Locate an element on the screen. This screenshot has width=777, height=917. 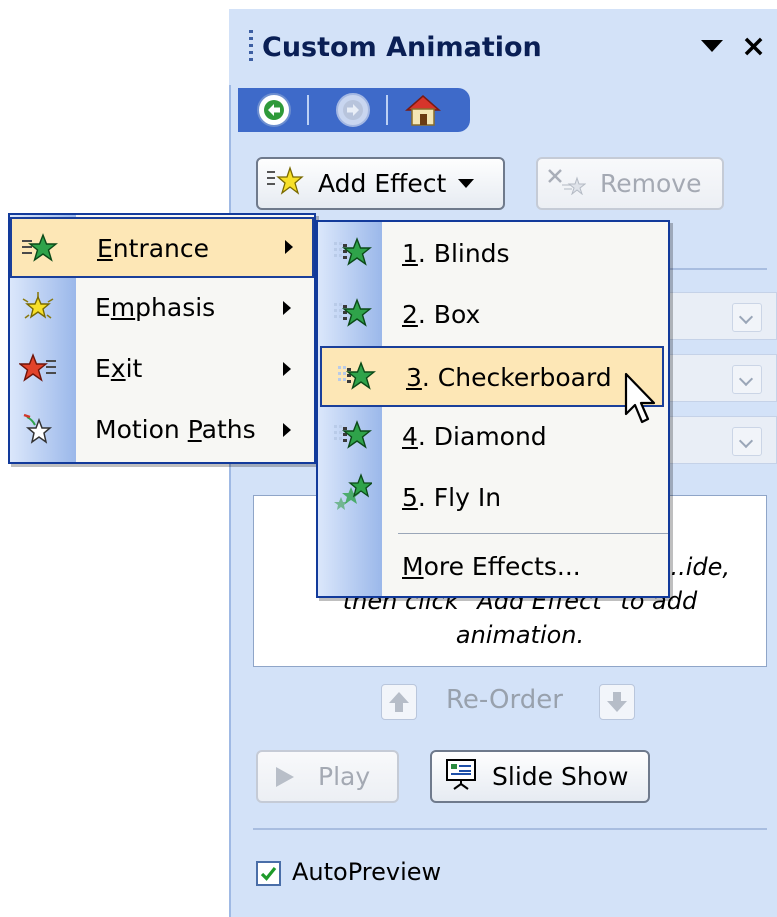
menu-separator is located at coordinates (533, 533).